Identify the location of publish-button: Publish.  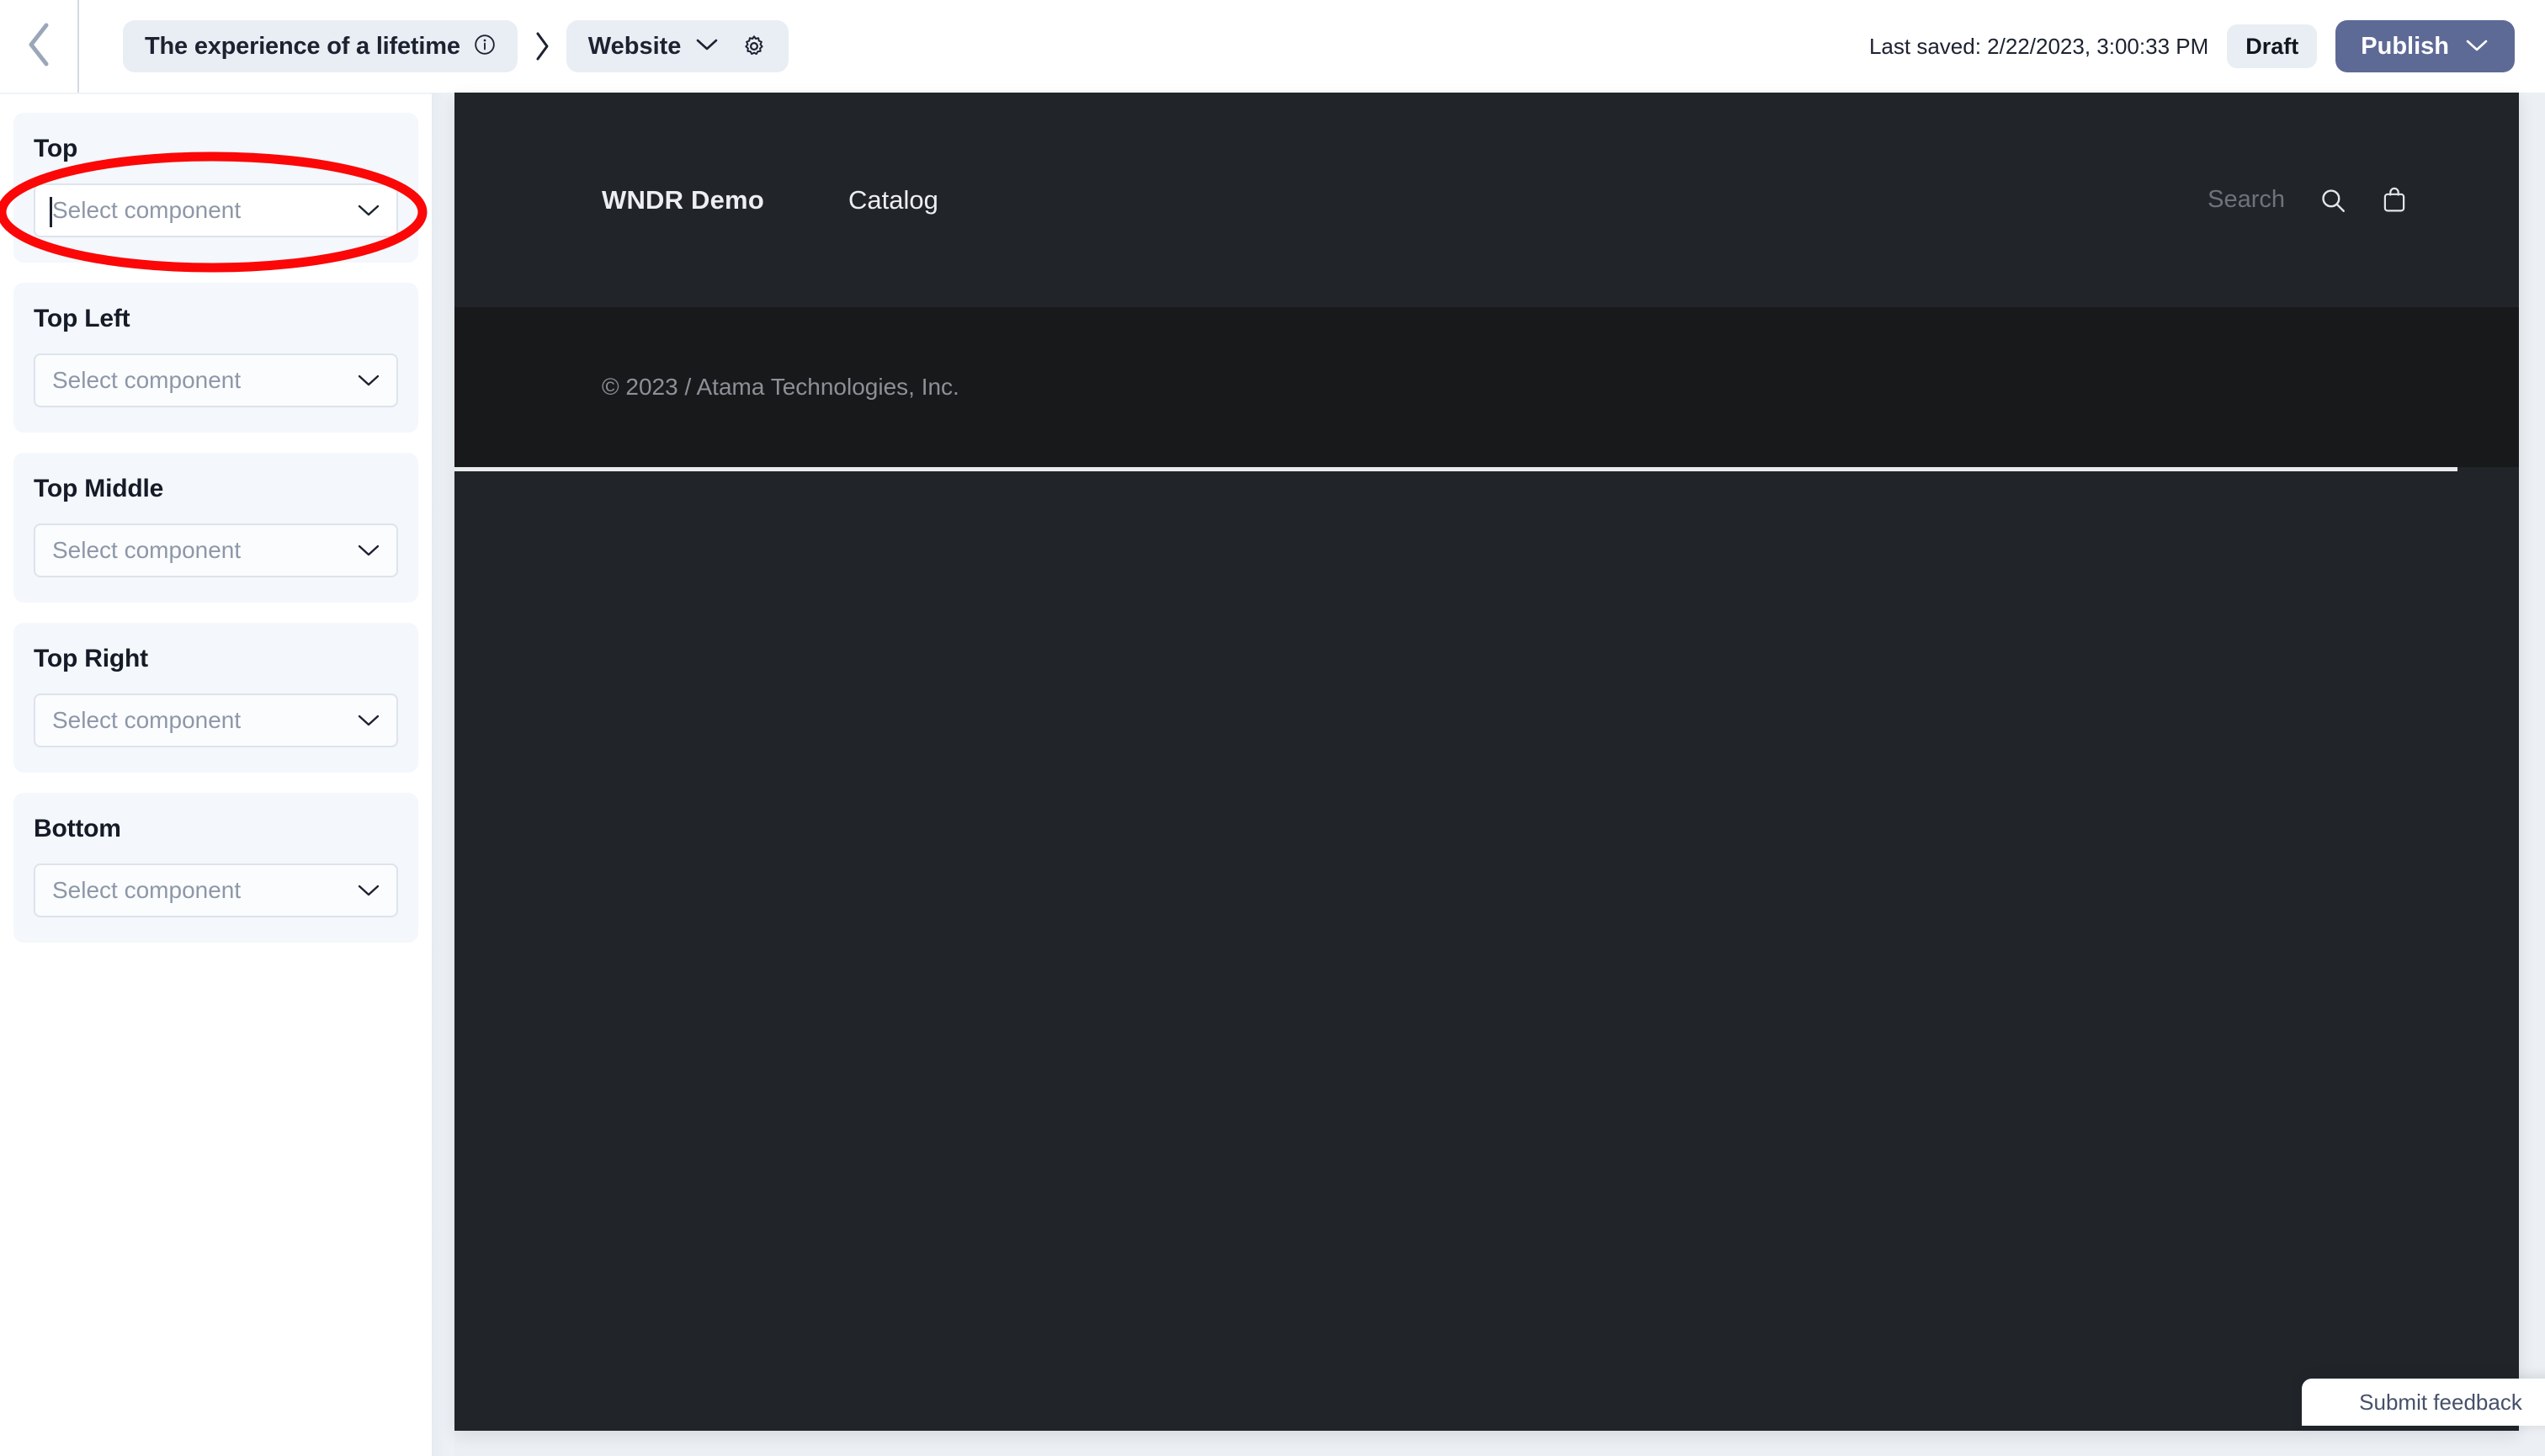
(2425, 46).